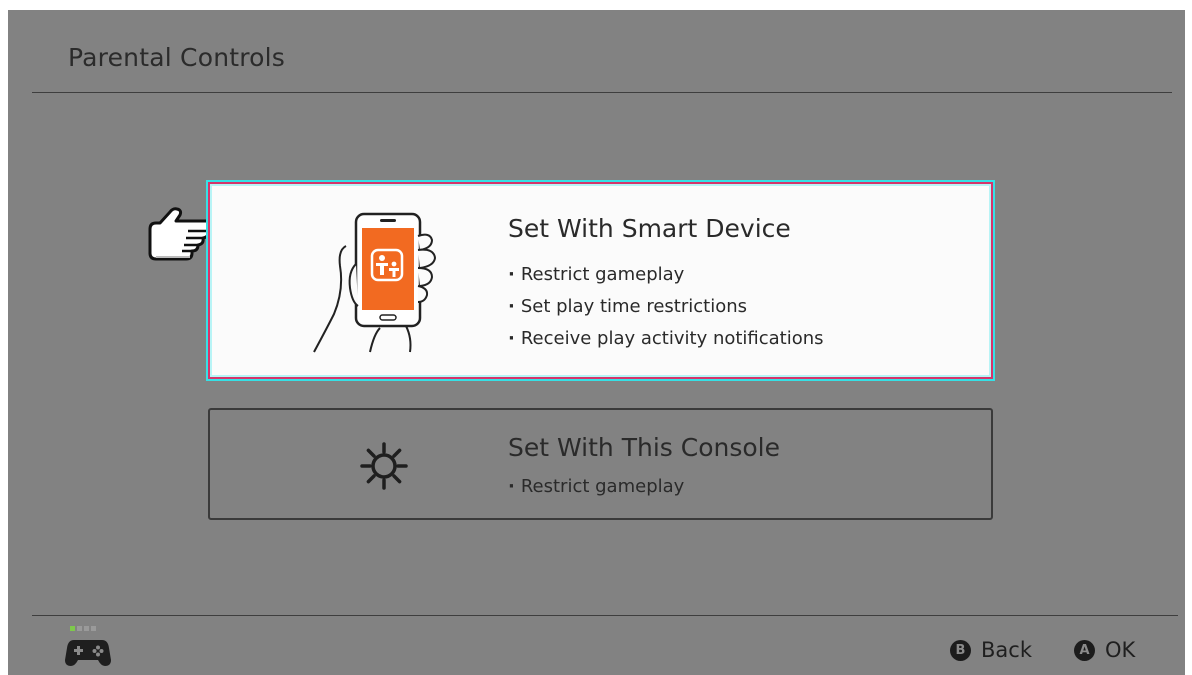  Describe the element at coordinates (602, 92) in the screenshot. I see `header-divider` at that location.